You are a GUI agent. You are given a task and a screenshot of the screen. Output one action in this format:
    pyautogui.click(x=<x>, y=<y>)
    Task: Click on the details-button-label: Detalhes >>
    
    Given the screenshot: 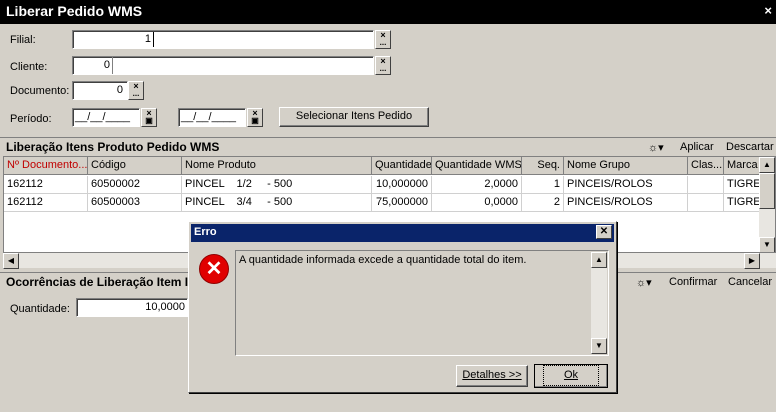 What is the action you would take?
    pyautogui.click(x=492, y=375)
    